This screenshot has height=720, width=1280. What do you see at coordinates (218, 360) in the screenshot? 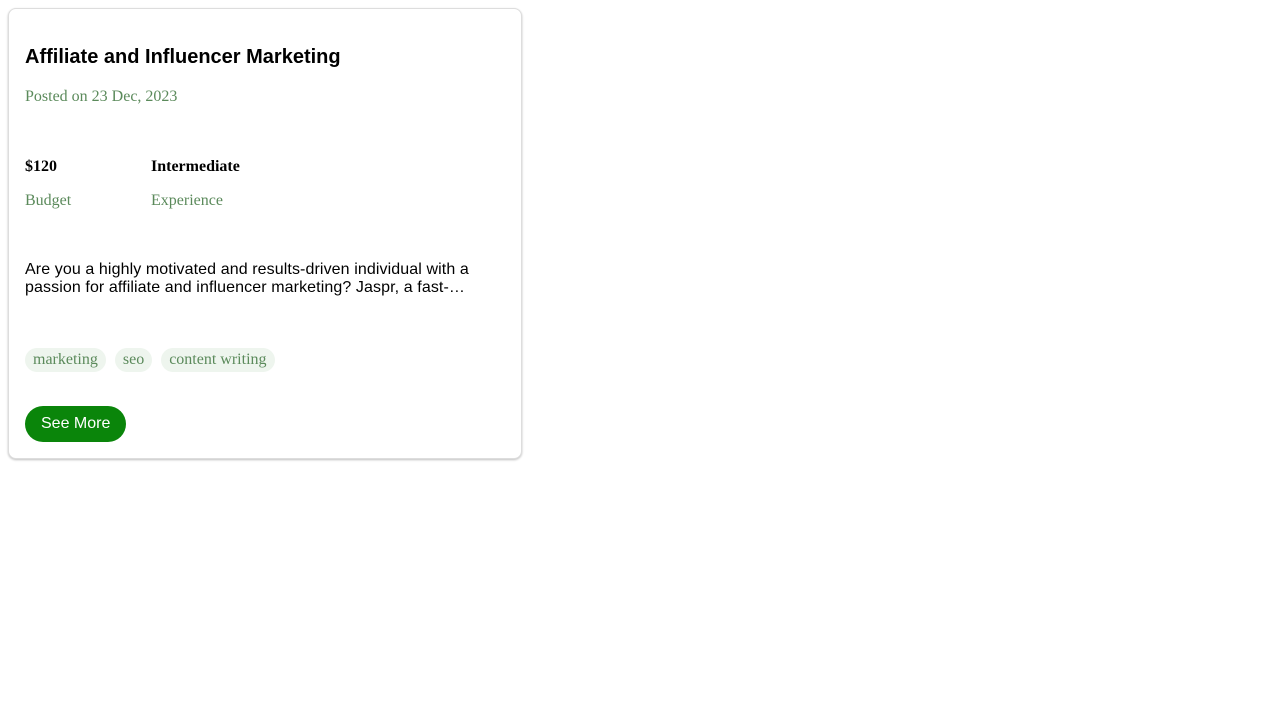
I see `tag-content-writing: content writing` at bounding box center [218, 360].